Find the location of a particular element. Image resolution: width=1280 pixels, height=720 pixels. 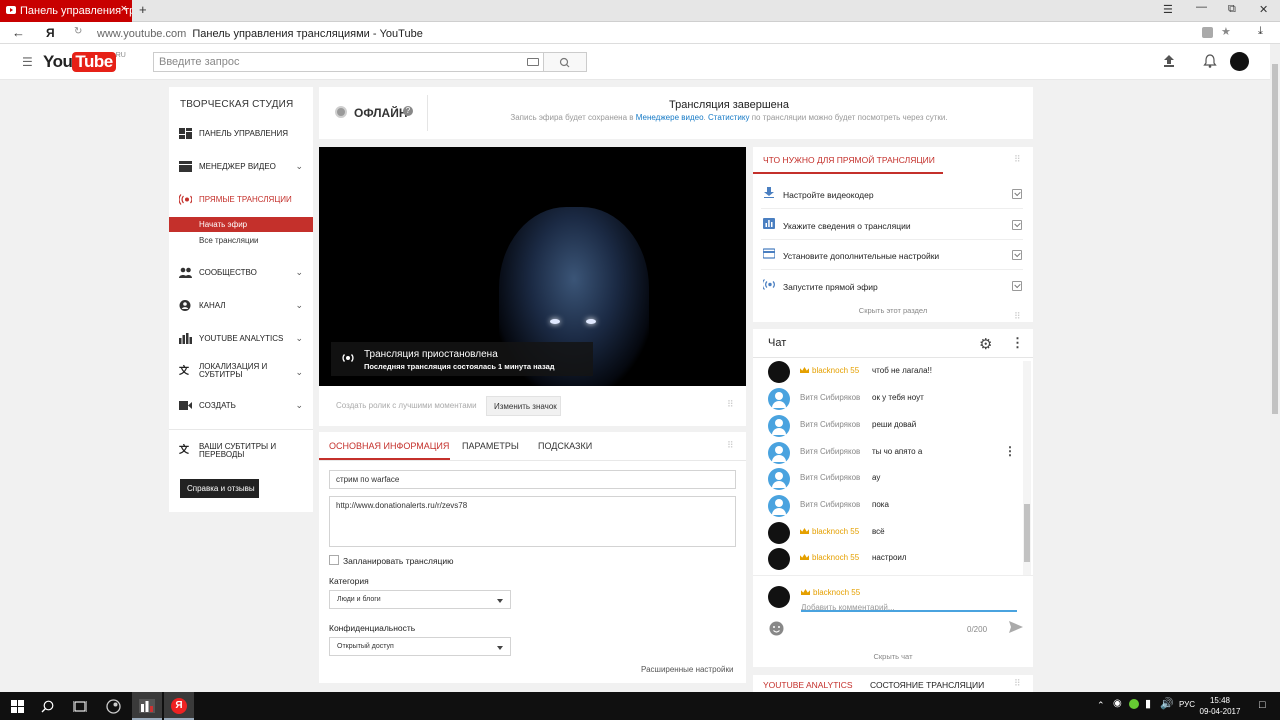

back-arrow-icon: ← is located at coordinates (18, 32).